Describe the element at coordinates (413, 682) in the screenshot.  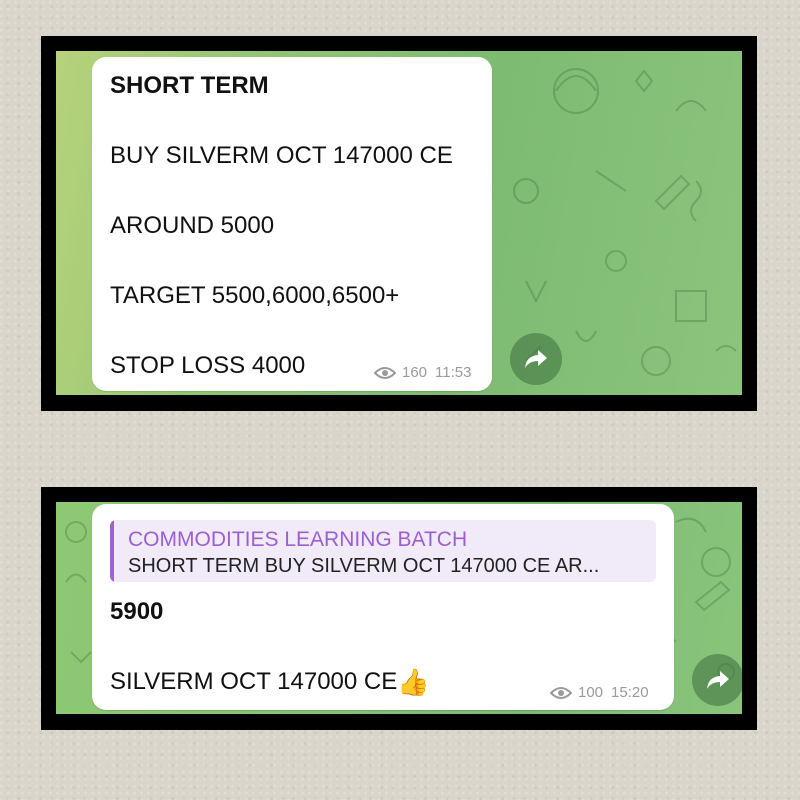
I see `thumbs-up-icon: 👍` at that location.